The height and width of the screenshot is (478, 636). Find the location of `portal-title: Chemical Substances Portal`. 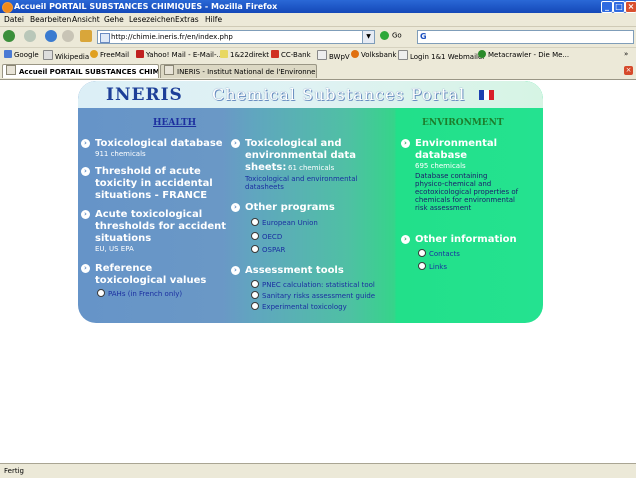

portal-title: Chemical Substances Portal is located at coordinates (339, 94).